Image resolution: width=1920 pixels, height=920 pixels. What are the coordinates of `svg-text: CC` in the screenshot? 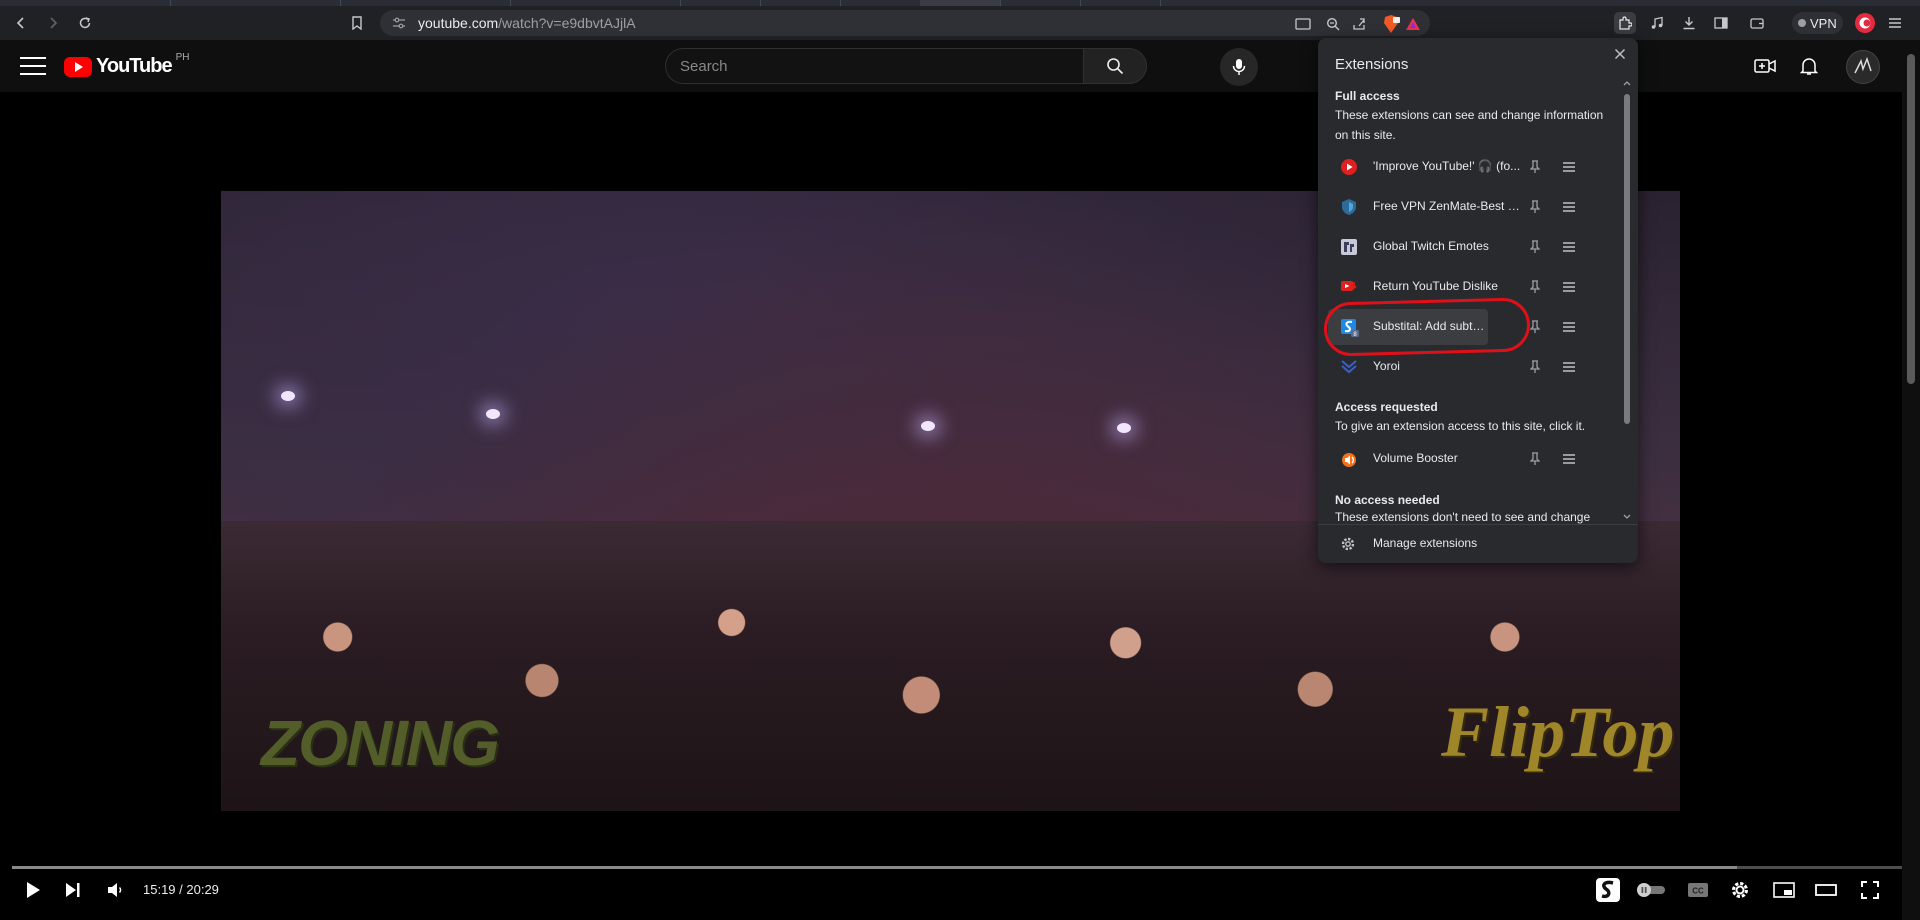 It's located at (1698, 891).